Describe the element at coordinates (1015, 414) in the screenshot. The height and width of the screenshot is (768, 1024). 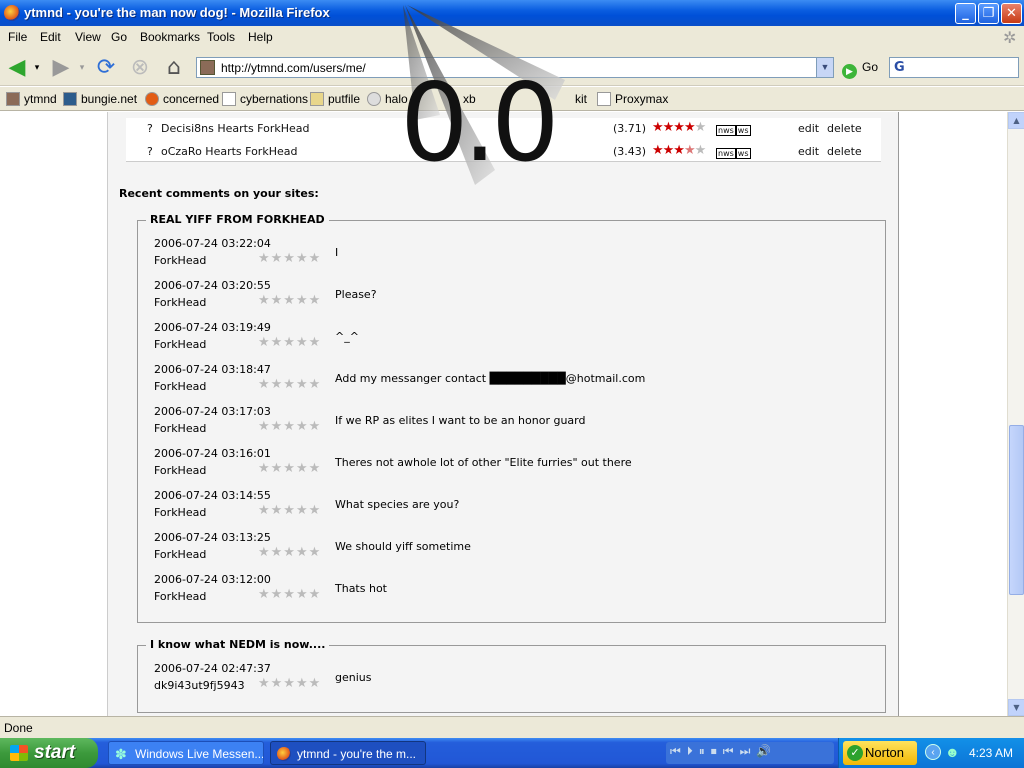
I see `vertical-scrollbar: ▲ ▼` at that location.